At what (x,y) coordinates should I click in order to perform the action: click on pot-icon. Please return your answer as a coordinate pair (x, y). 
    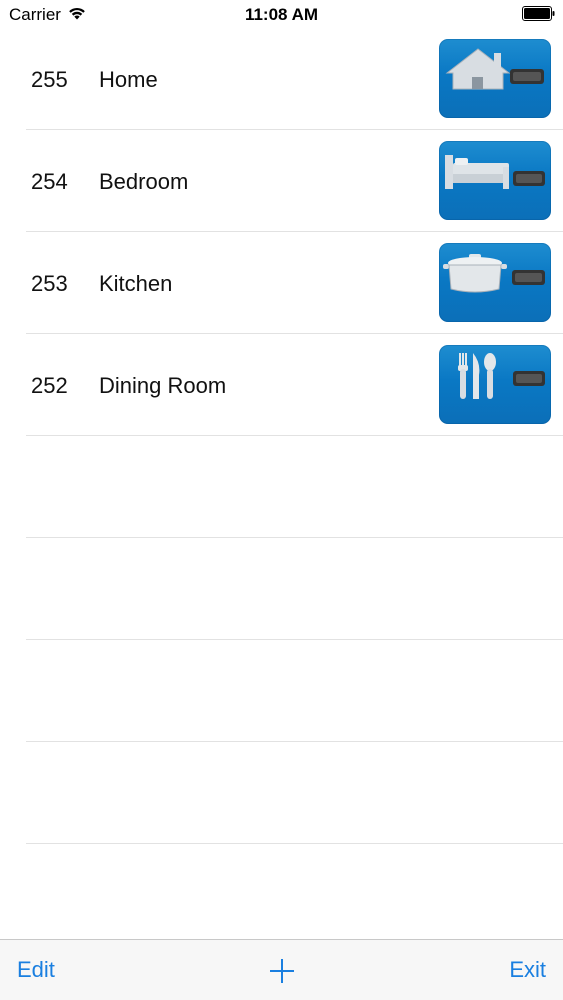
    Looking at the image, I should click on (495, 282).